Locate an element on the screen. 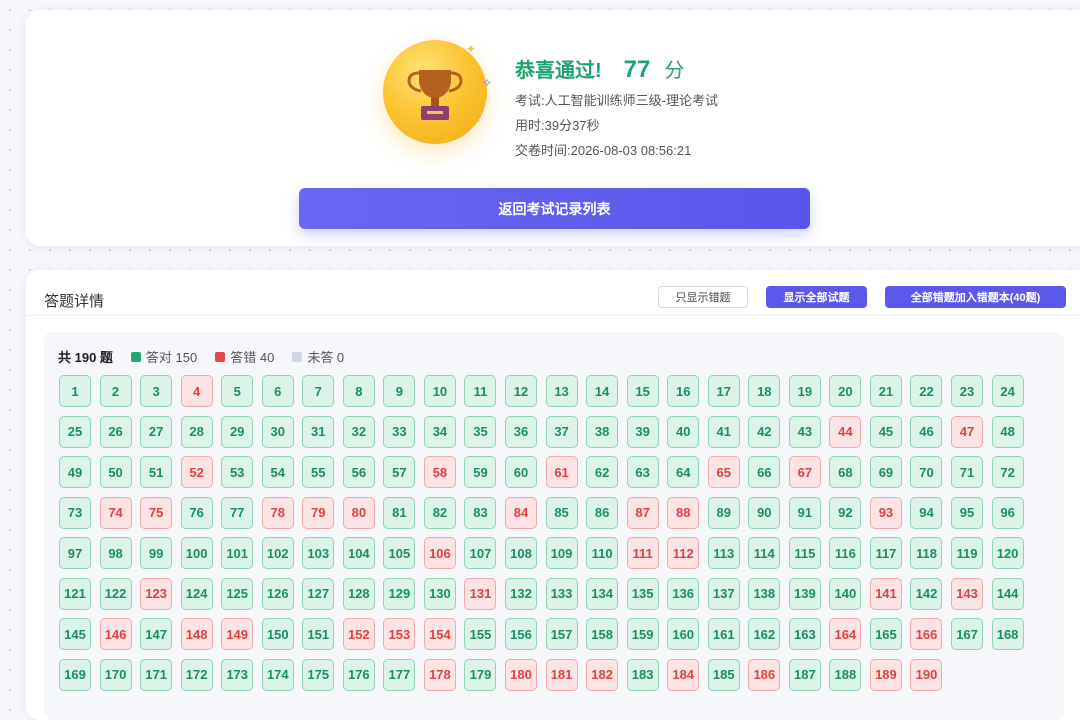 This screenshot has height=720, width=1080. question-item: 90 is located at coordinates (764, 512).